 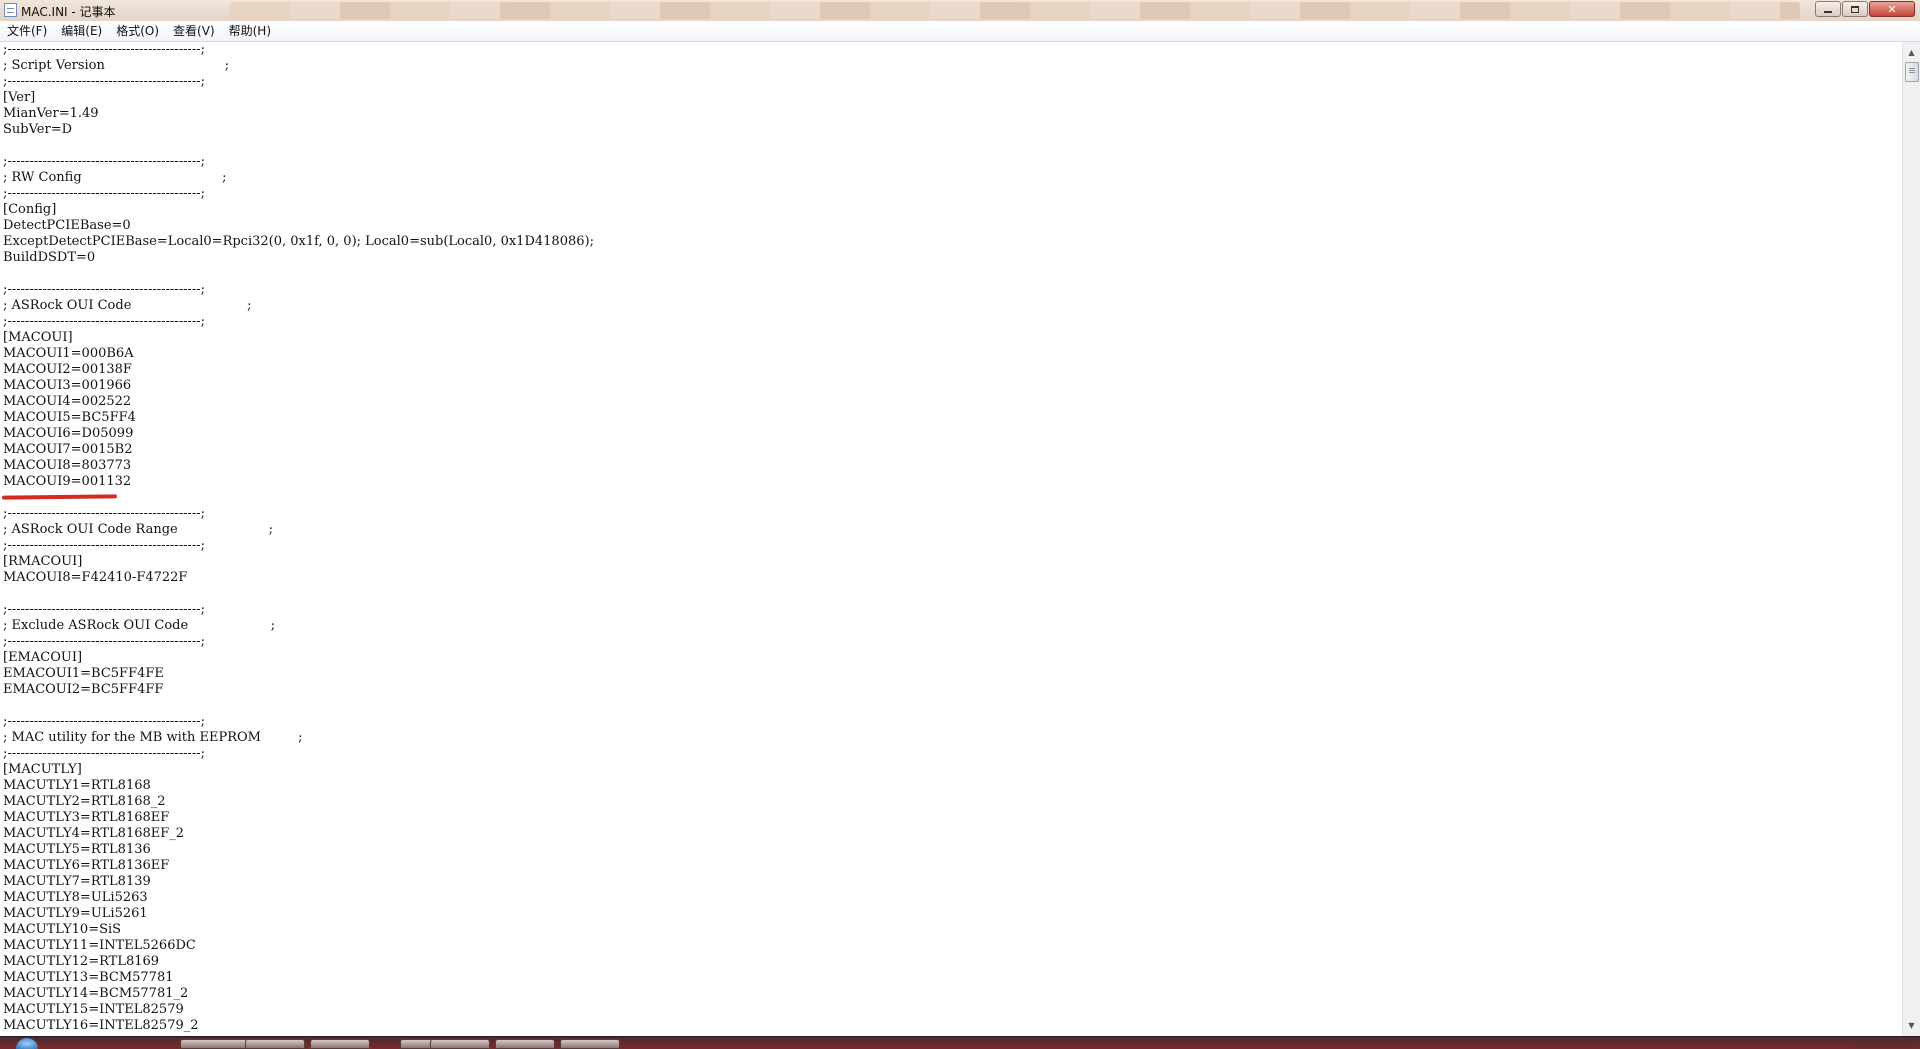 What do you see at coordinates (77, 785) in the screenshot?
I see `text-line: MACUTLY1=RTL8168` at bounding box center [77, 785].